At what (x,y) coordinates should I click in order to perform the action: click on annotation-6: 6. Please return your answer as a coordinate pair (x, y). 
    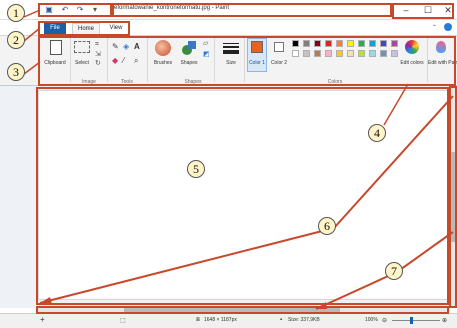
    Looking at the image, I should click on (327, 226).